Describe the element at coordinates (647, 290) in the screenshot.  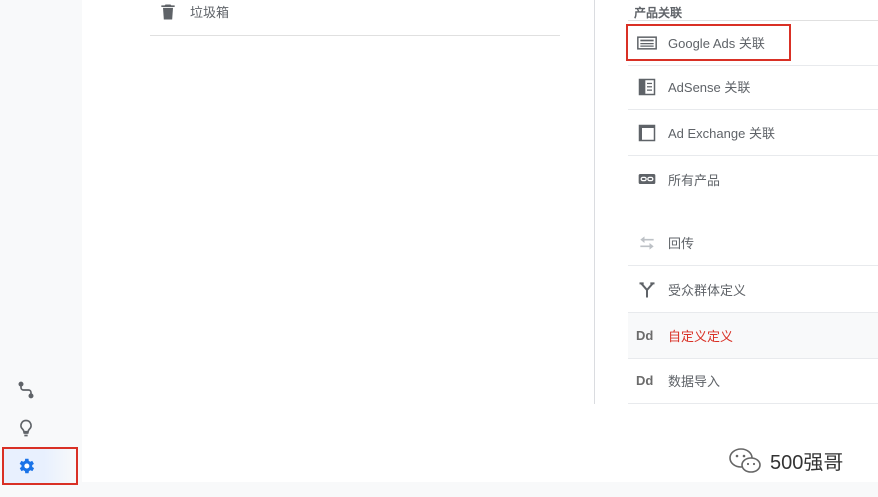
I see `fork-icon` at that location.